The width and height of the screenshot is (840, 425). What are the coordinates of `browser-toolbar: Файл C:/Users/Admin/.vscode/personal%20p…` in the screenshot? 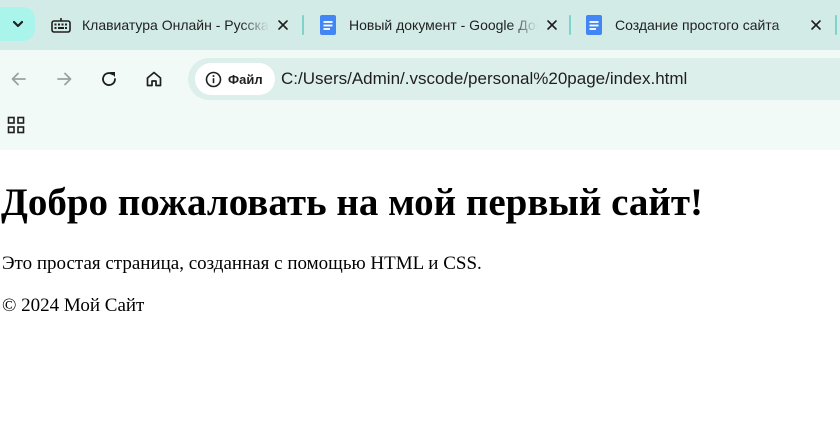 It's located at (420, 79).